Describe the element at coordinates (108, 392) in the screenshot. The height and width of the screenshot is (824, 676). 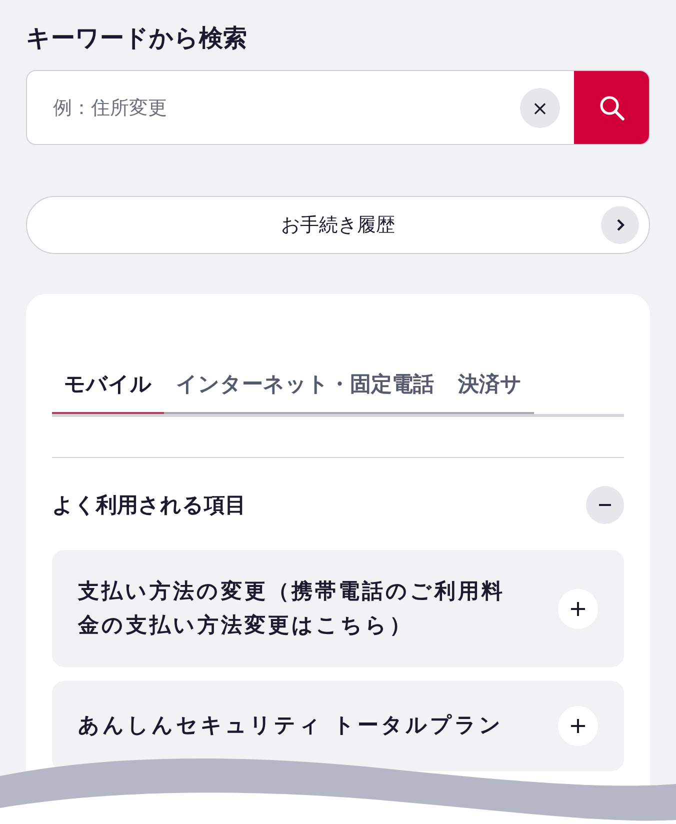
I see `tab: モバイル` at that location.